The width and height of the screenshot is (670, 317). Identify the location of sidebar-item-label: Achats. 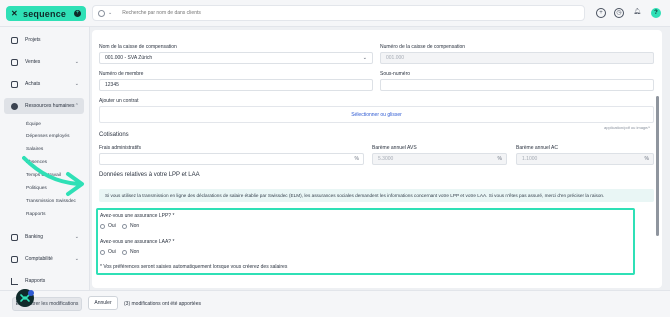
(33, 84).